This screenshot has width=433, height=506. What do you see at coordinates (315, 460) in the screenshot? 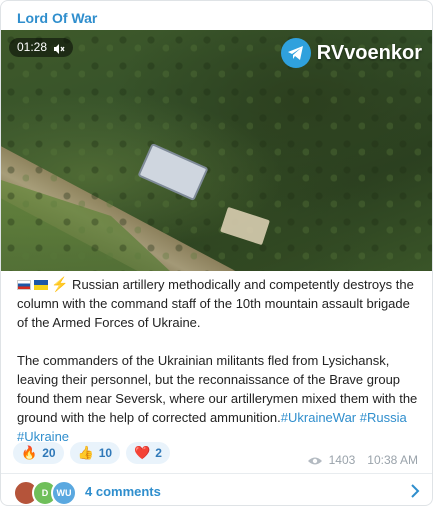
I see `views-eye-icon` at bounding box center [315, 460].